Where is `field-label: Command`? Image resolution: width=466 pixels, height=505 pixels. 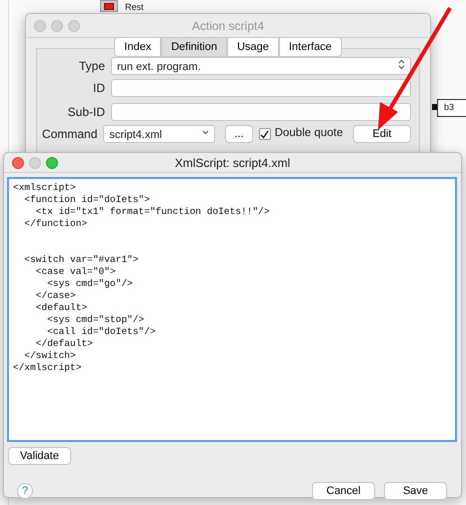
field-label: Command is located at coordinates (69, 134).